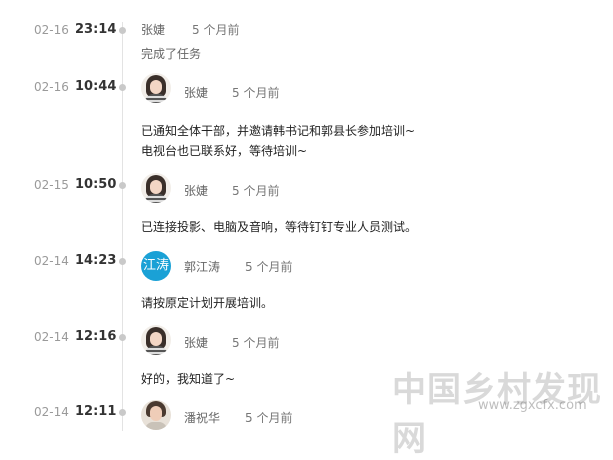  I want to click on entry-content-line: 已通知全体干部，并邀请韩书记和郭县长参加培训~, so click(278, 131).